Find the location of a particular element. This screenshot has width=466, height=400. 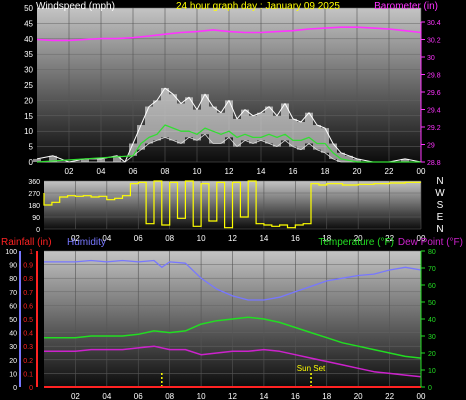

rainfall-tick-label: 0.8 is located at coordinates (28, 279).